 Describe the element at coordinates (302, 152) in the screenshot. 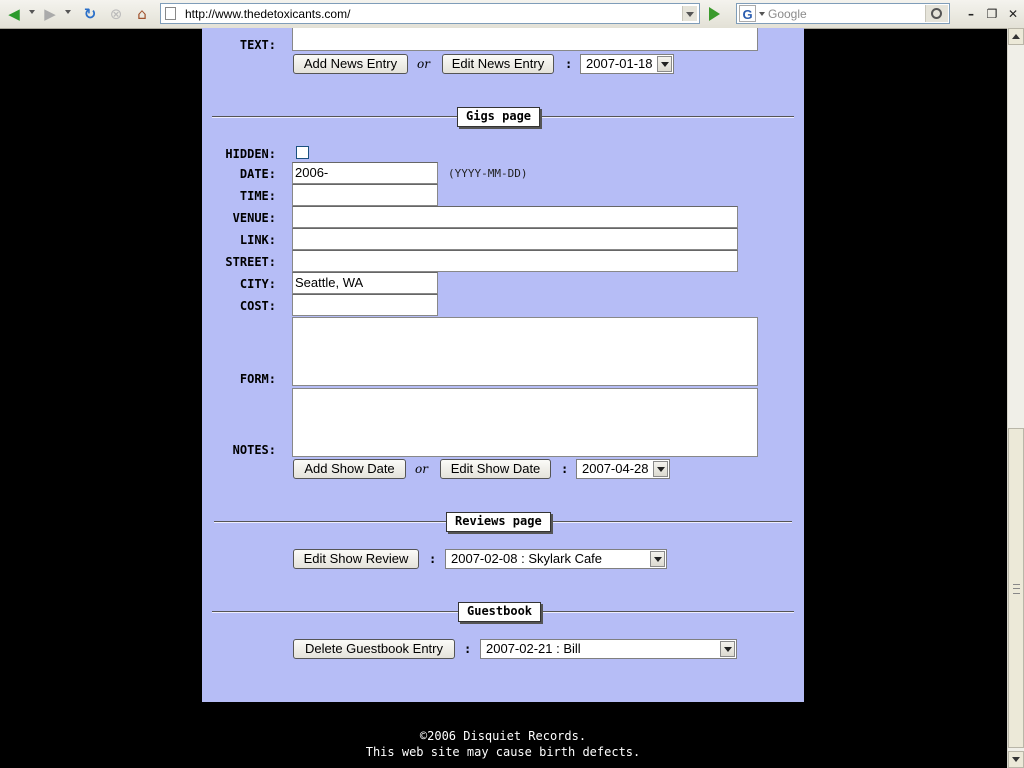

I see `hidden-checkbox` at that location.